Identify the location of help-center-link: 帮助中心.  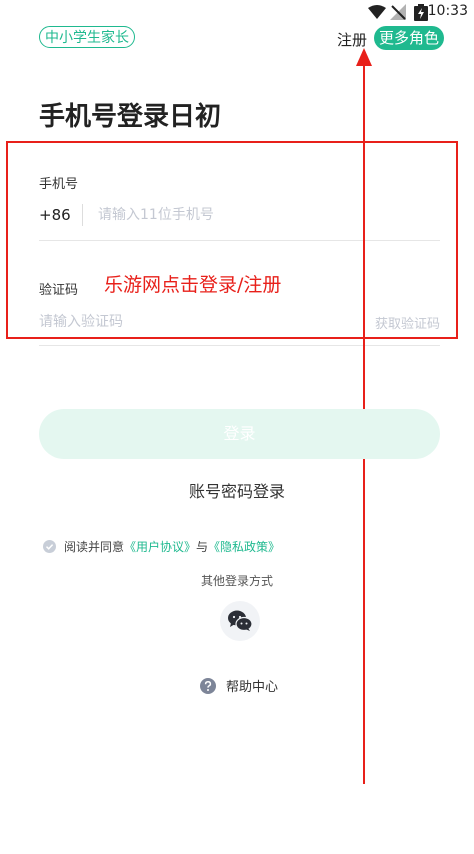
(239, 685).